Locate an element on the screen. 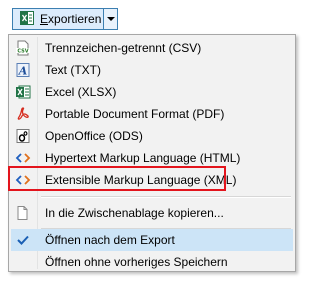 This screenshot has width=320, height=284. chevron-down-icon is located at coordinates (110, 19).